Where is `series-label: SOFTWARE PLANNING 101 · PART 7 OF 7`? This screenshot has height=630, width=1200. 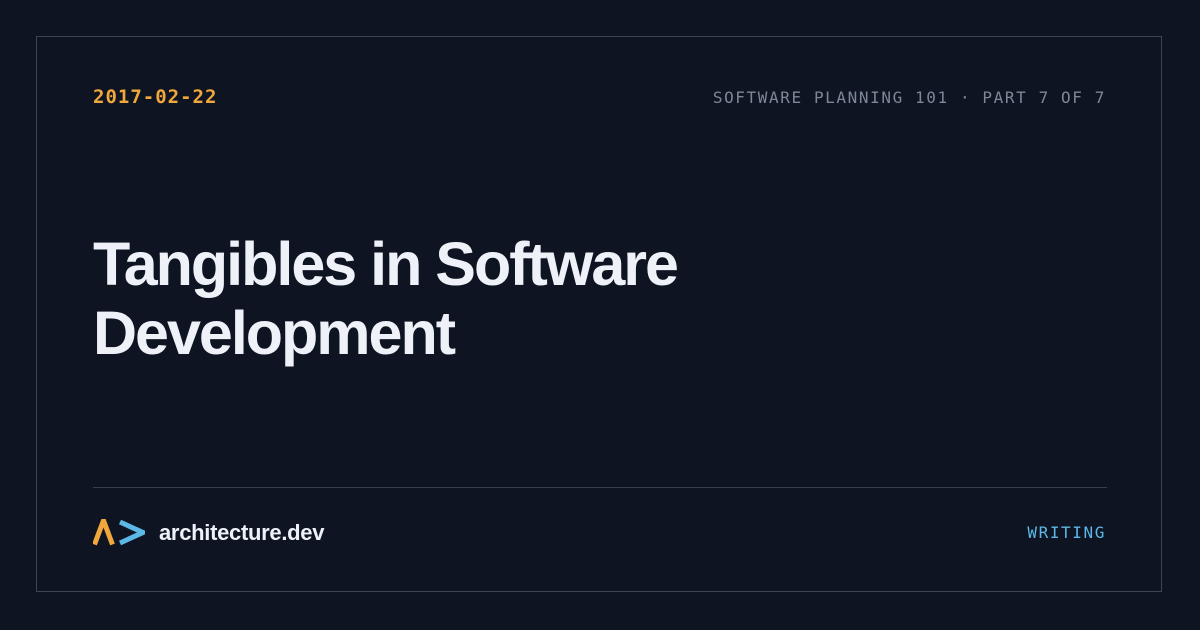 series-label: SOFTWARE PLANNING 101 · PART 7 OF 7 is located at coordinates (909, 97).